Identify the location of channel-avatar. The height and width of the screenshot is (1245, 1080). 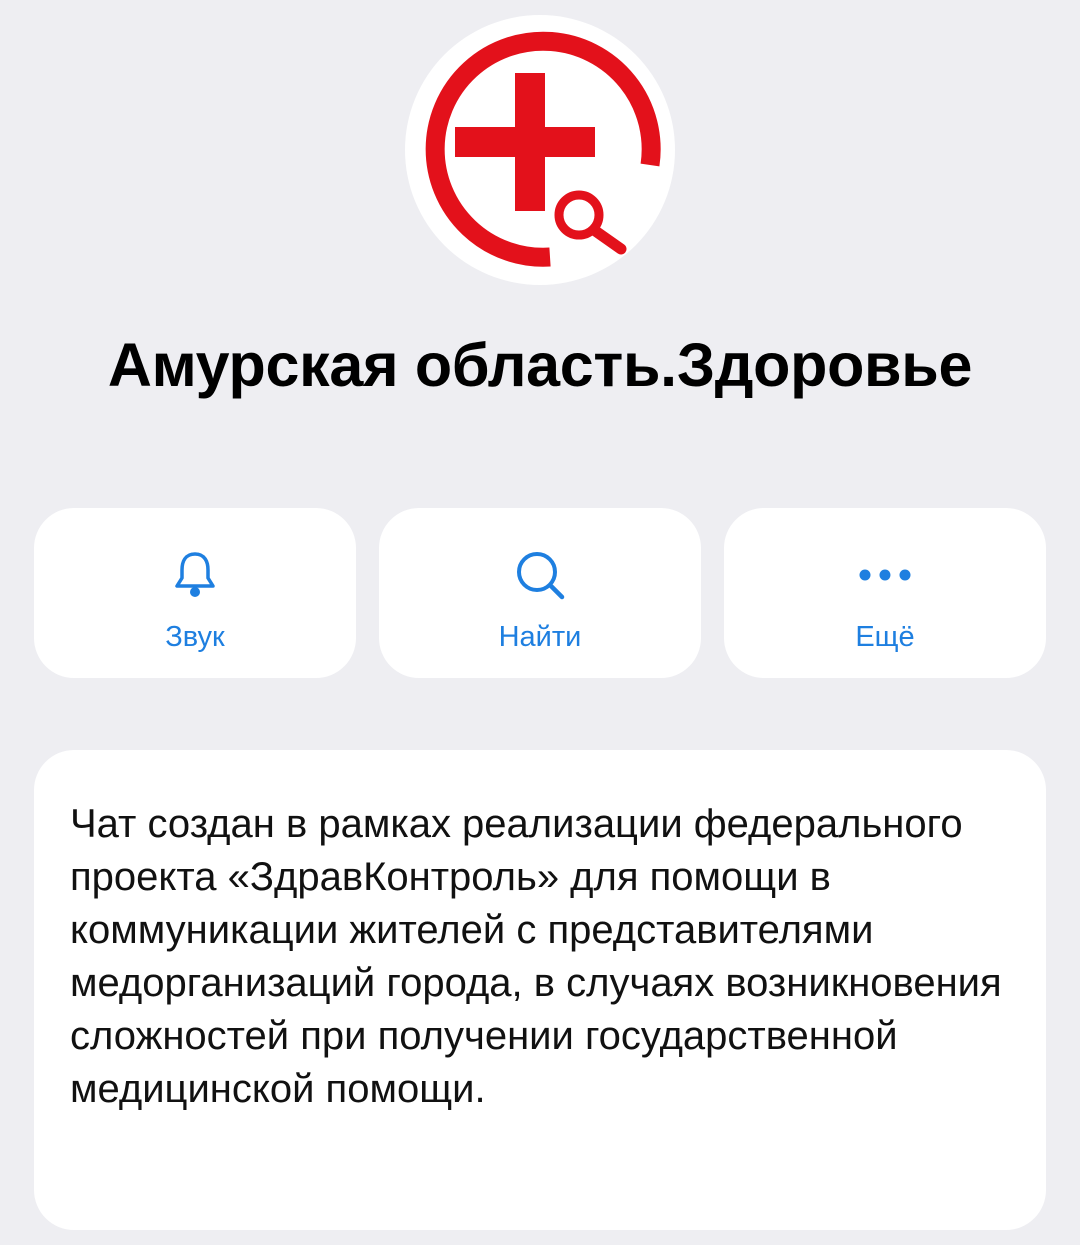
(540, 150).